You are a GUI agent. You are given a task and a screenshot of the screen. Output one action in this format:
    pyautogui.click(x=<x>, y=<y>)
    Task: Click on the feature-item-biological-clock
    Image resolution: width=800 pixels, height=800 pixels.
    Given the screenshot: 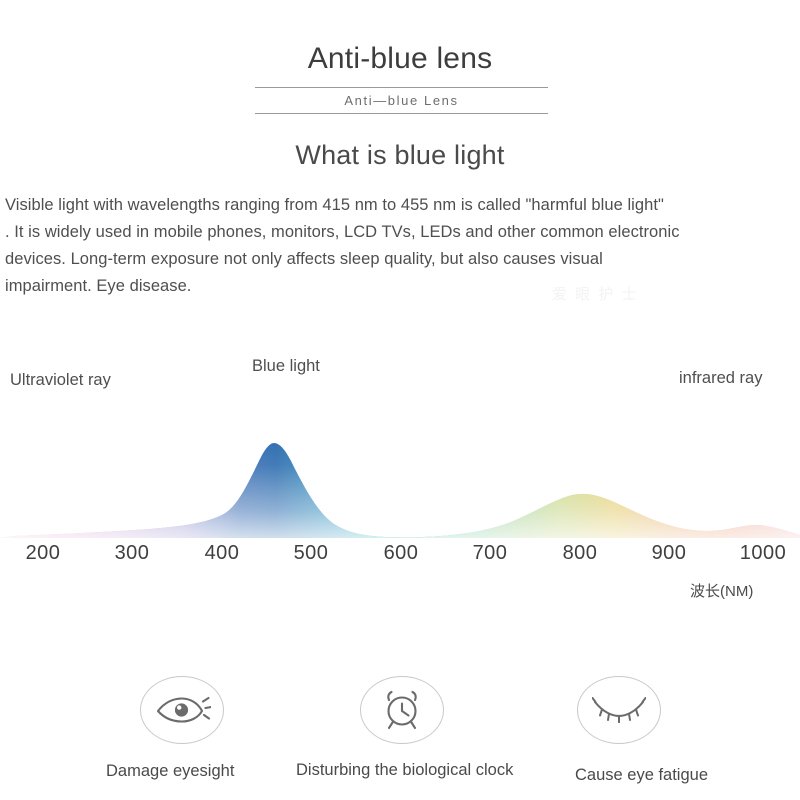 What is the action you would take?
    pyautogui.click(x=402, y=710)
    